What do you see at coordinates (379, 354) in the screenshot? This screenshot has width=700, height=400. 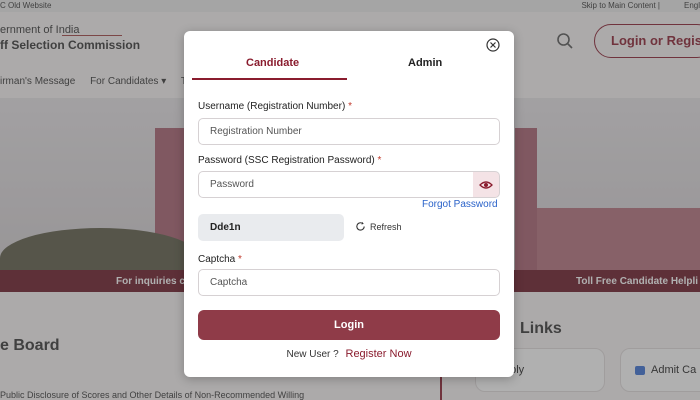 I see `register-now-link: Register Now` at bounding box center [379, 354].